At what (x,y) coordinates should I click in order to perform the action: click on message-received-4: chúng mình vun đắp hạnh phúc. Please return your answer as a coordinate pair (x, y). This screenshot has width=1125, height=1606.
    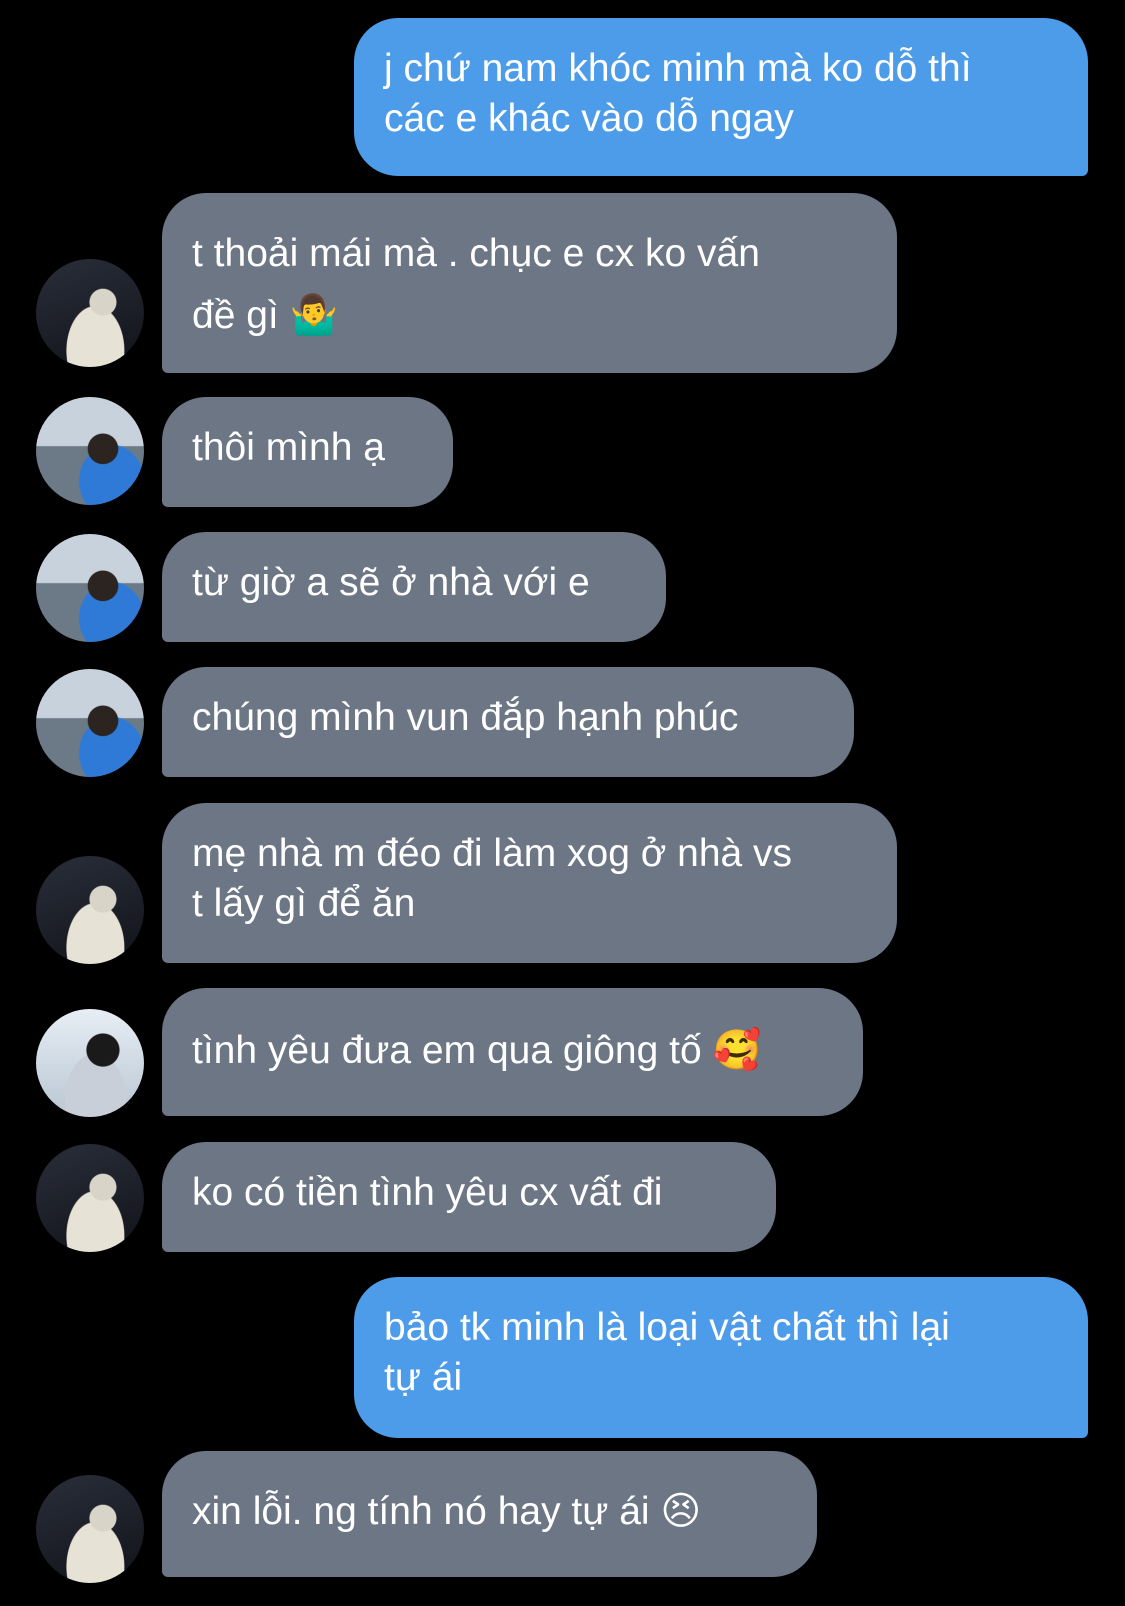
    Looking at the image, I should click on (508, 722).